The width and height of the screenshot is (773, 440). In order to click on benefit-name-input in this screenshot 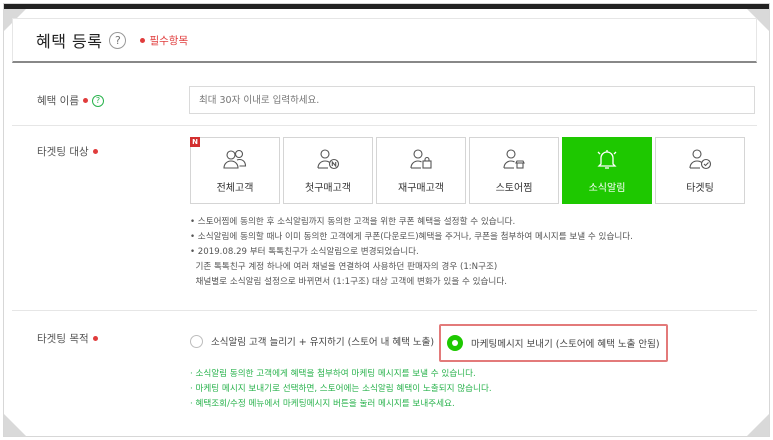, I will do `click(472, 100)`.